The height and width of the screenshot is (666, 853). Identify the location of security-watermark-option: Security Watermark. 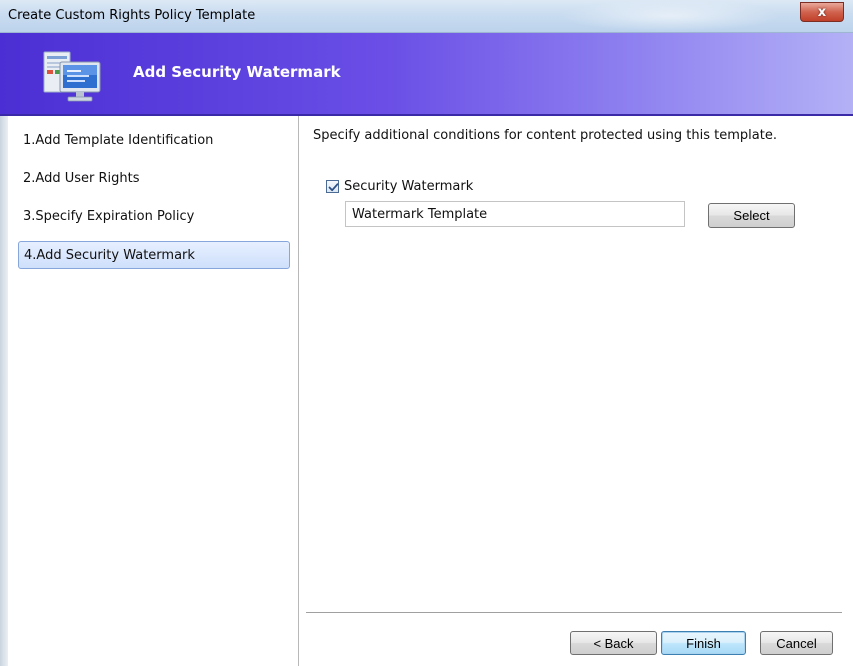
(399, 186).